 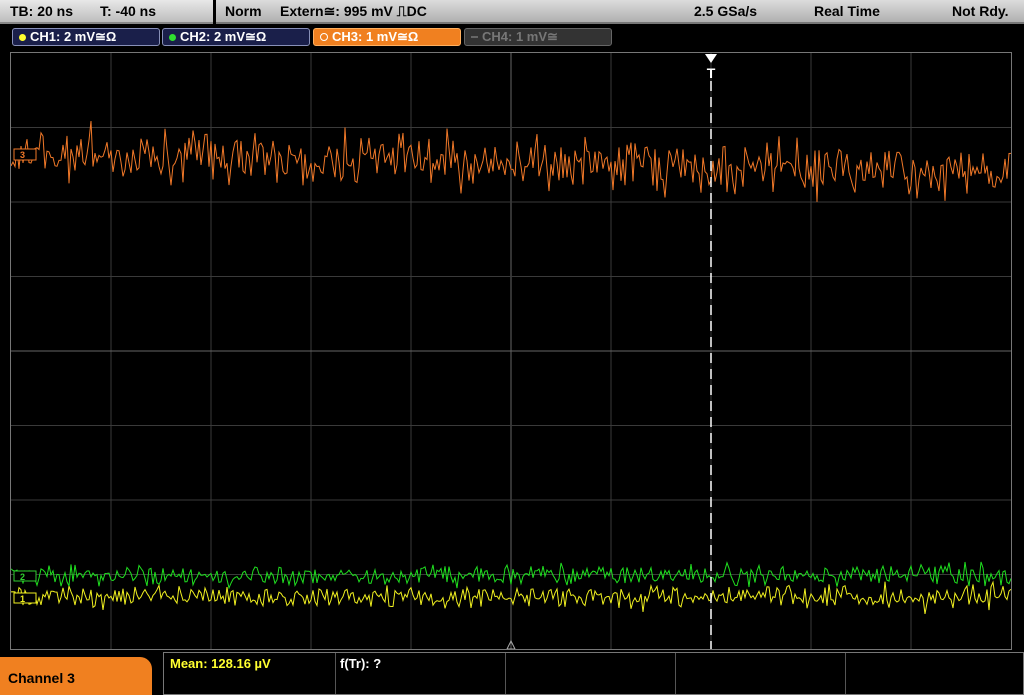 I want to click on mean-value: Mean: 128.16 µV, so click(x=220, y=663).